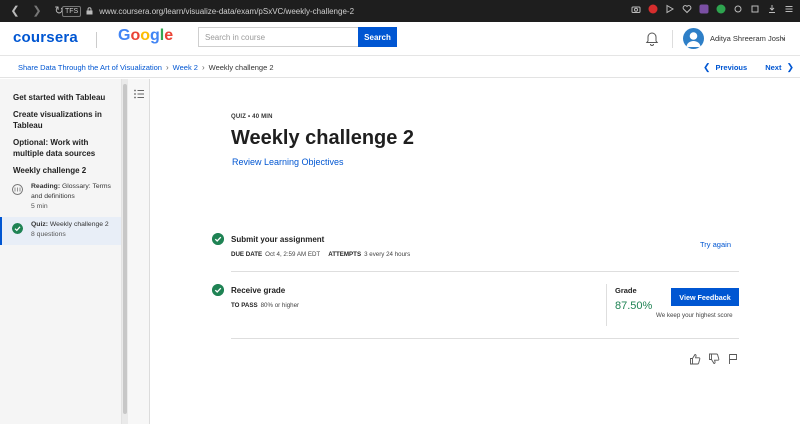 This screenshot has height=424, width=800. I want to click on google-logo-letter: e, so click(169, 35).